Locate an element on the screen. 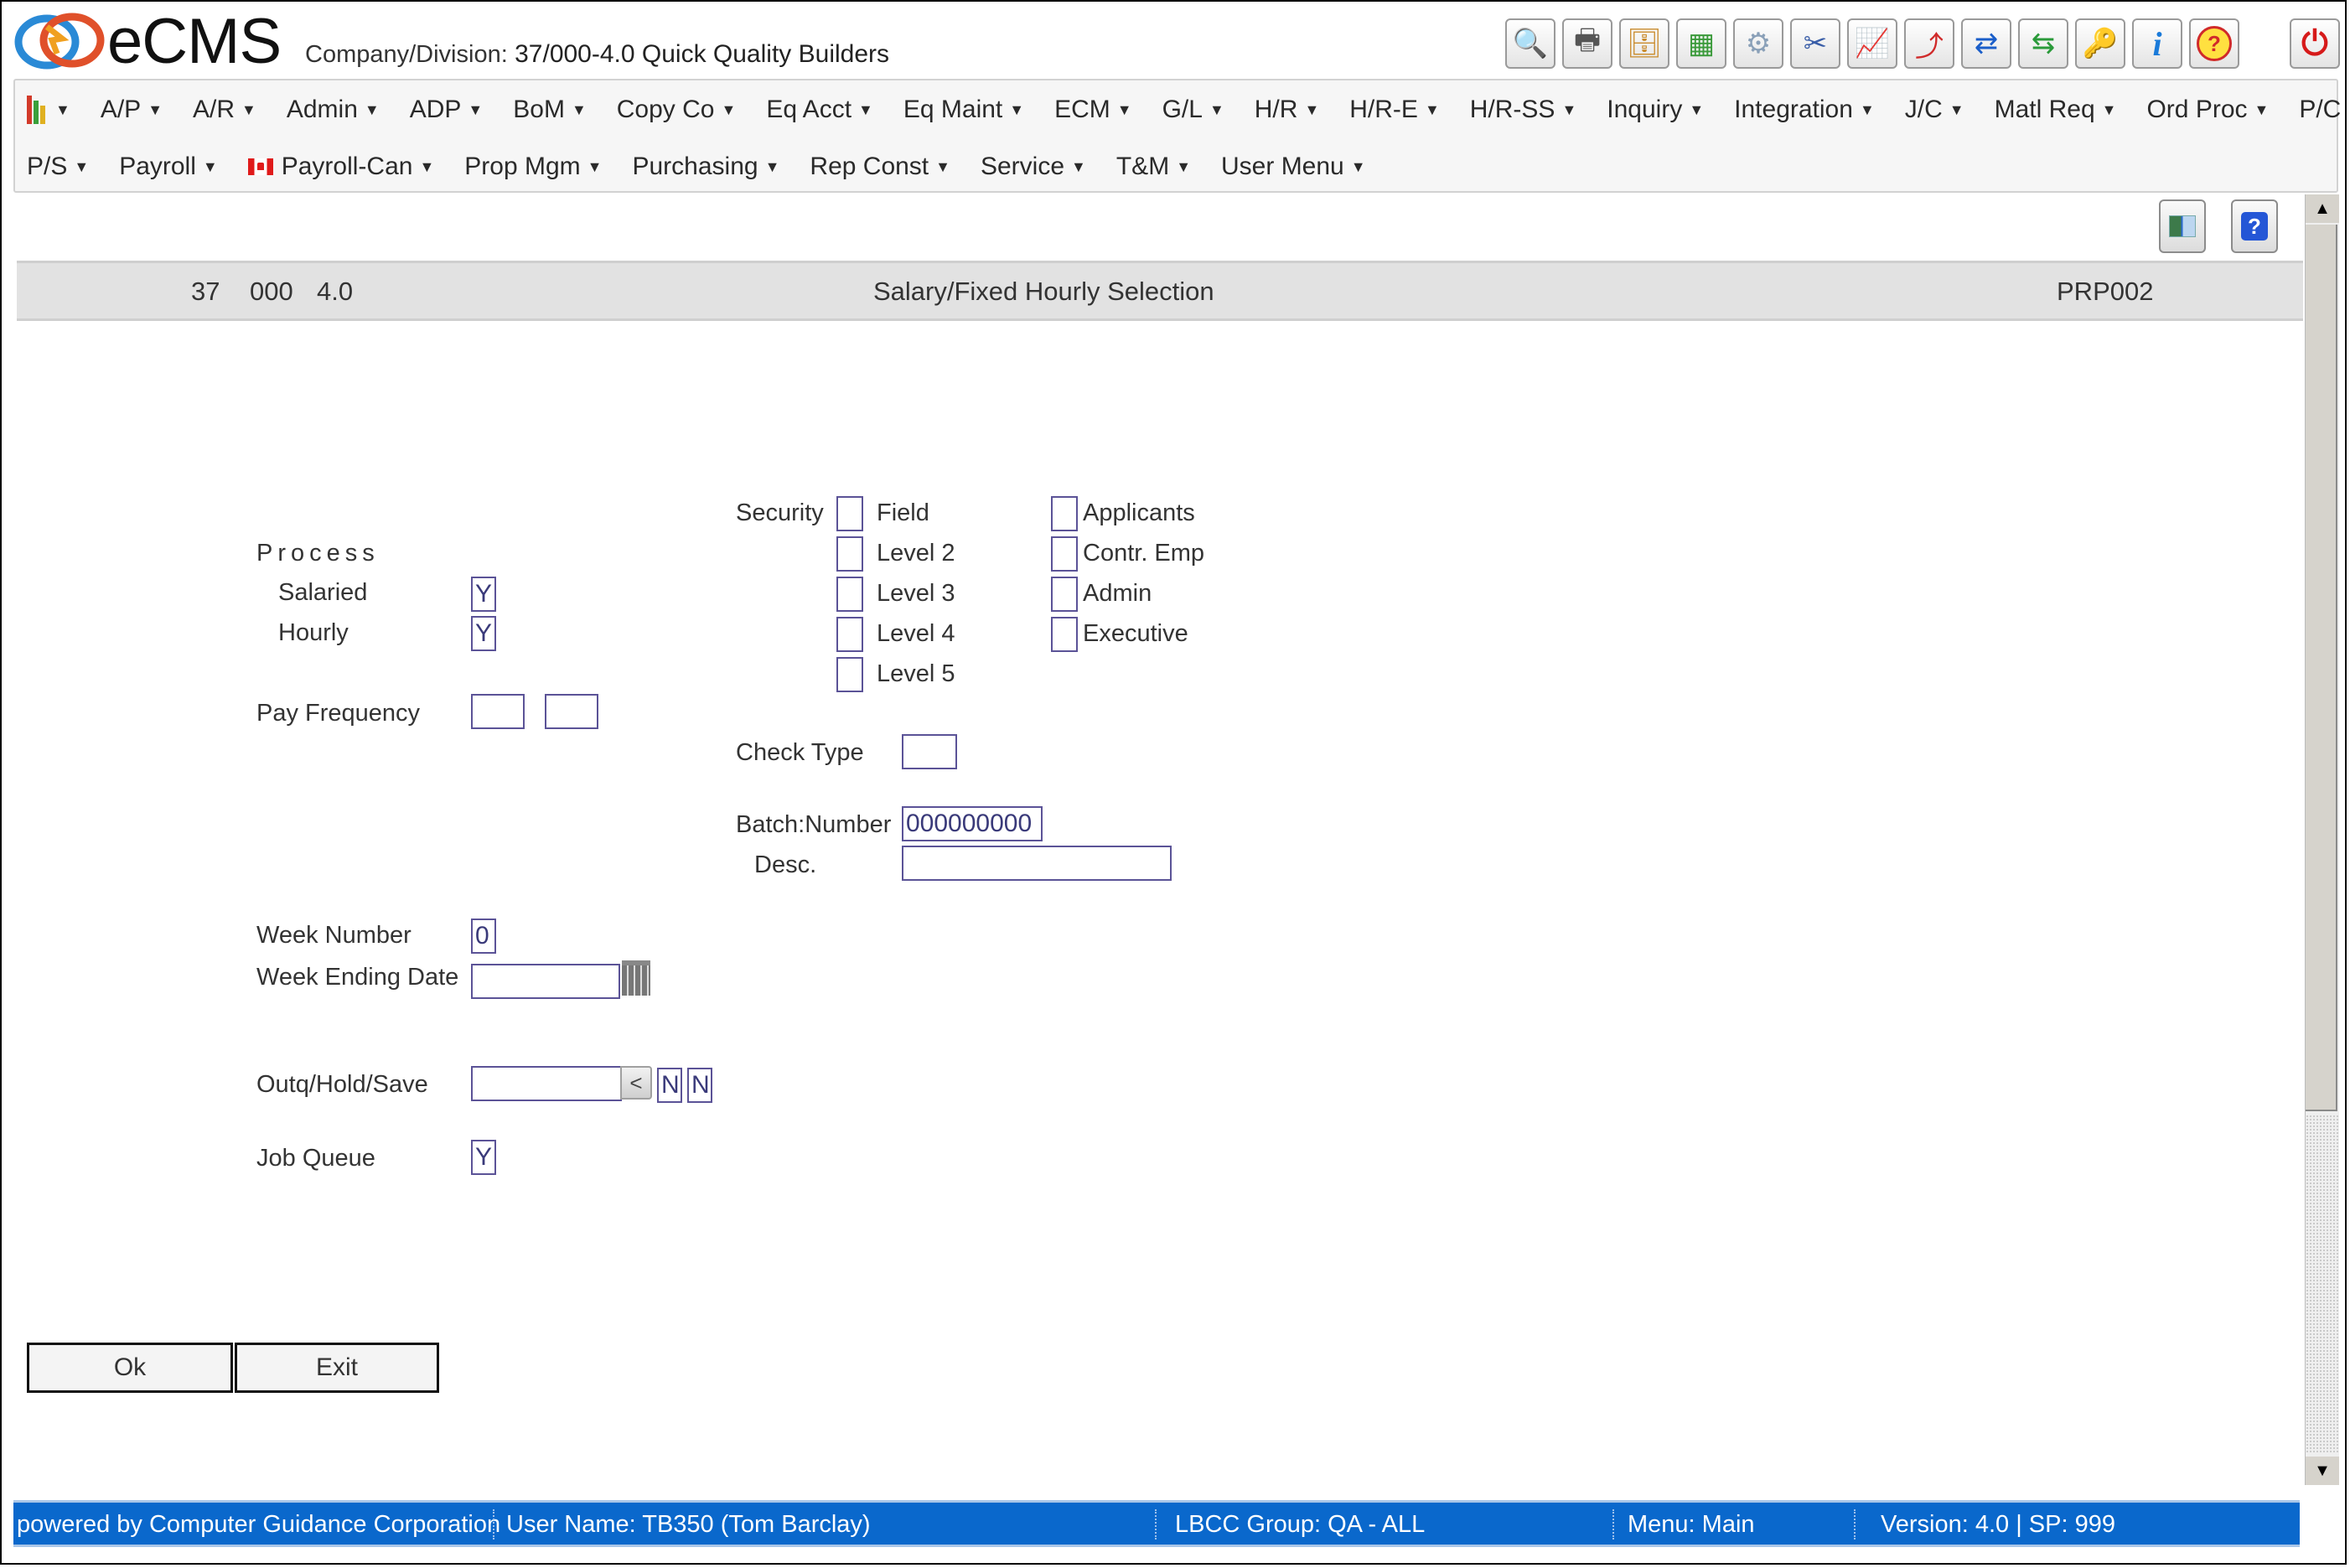 This screenshot has width=2350, height=1568. menu-item-payroll-can: Payroll-Can ▼ is located at coordinates (340, 167).